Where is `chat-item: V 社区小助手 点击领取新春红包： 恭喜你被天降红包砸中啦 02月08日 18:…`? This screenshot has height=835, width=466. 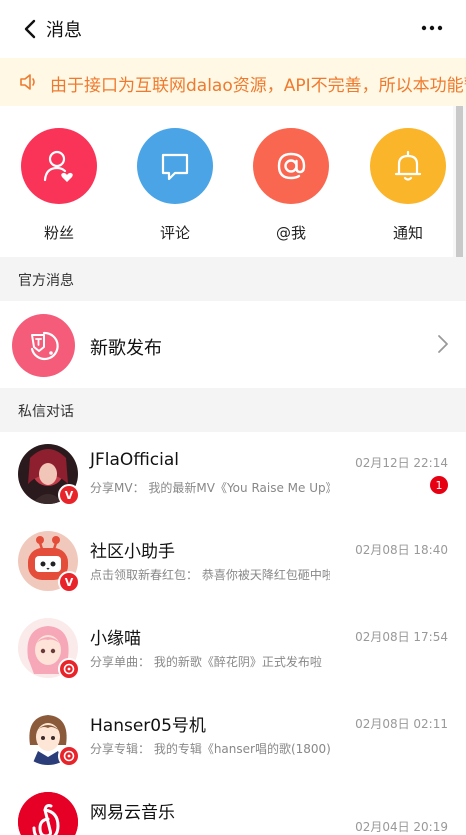
chat-item: V 社区小助手 点击领取新春红包： 恭喜你被天降红包砸中啦 02月08日 18:… is located at coordinates (233, 562).